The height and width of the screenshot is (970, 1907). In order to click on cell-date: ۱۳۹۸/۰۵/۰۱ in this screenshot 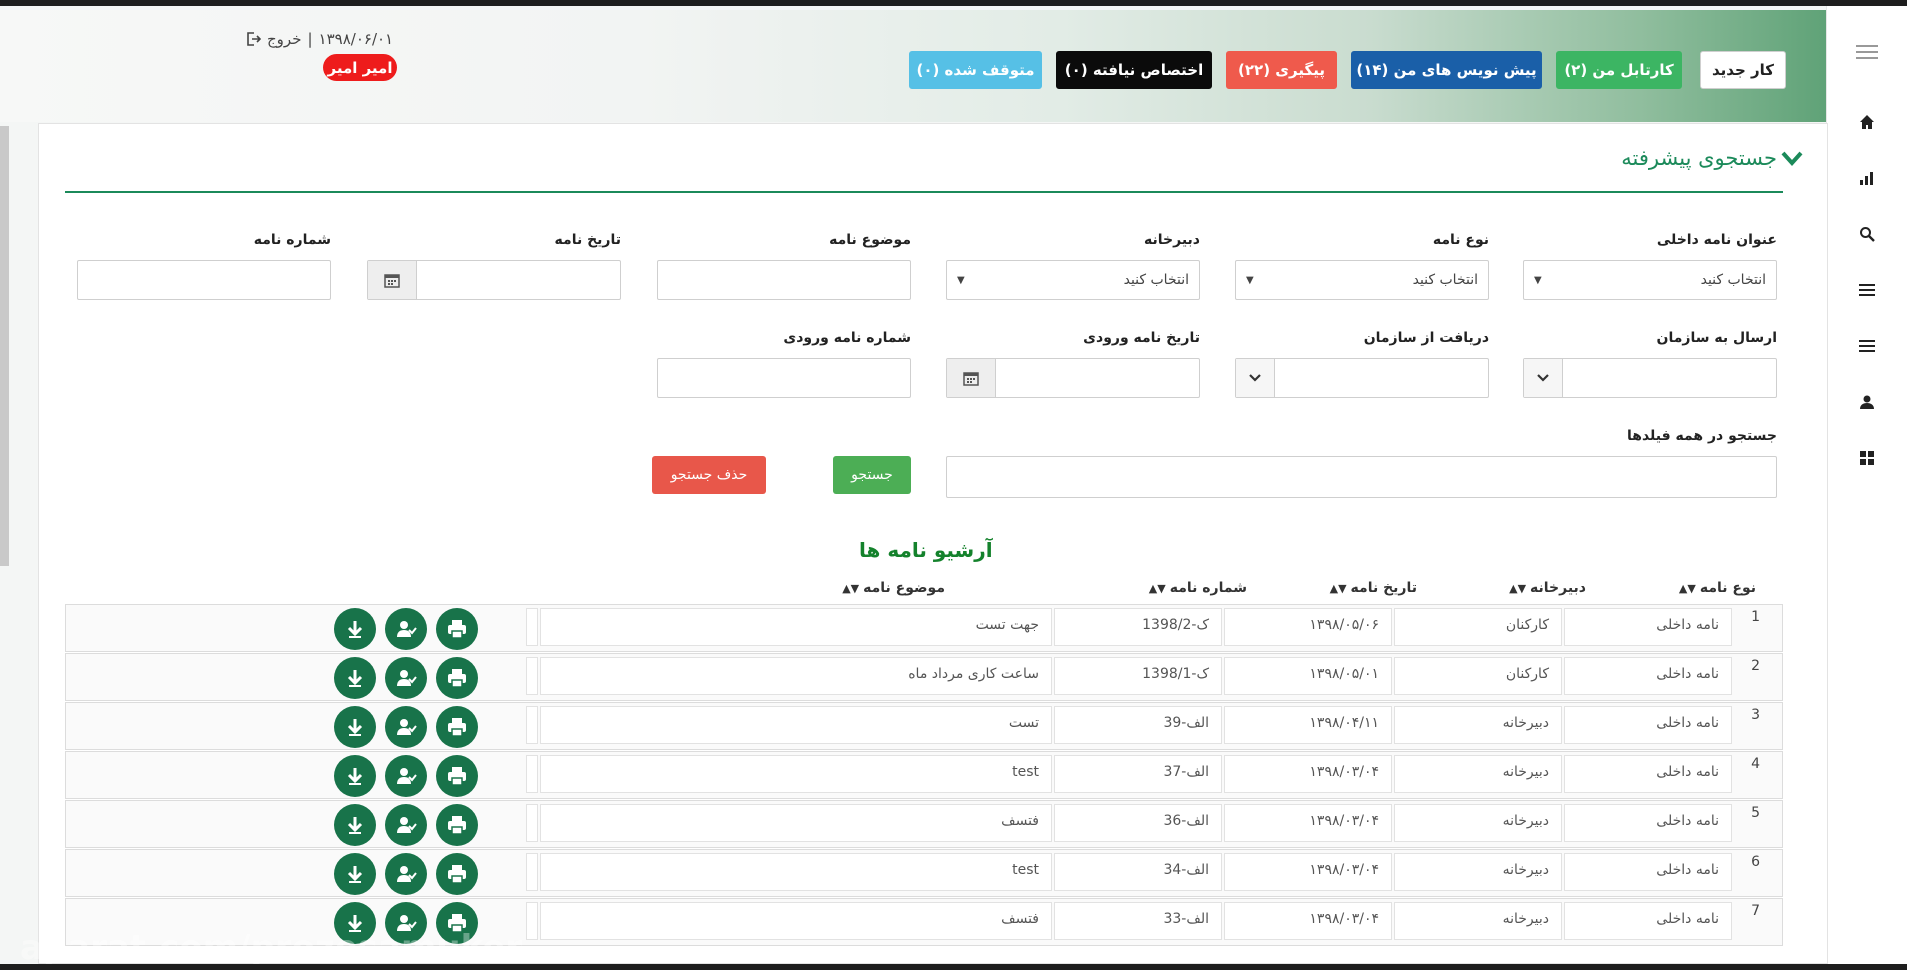, I will do `click(1308, 676)`.